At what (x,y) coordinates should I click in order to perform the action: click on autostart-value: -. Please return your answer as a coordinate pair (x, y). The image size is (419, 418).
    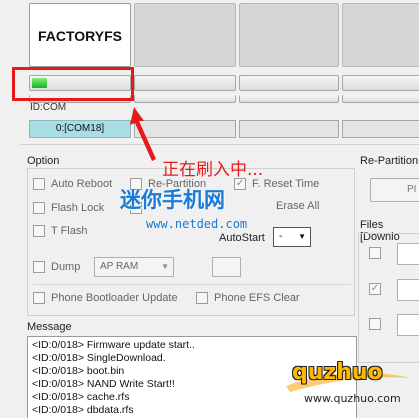
    Looking at the image, I should click on (281, 236).